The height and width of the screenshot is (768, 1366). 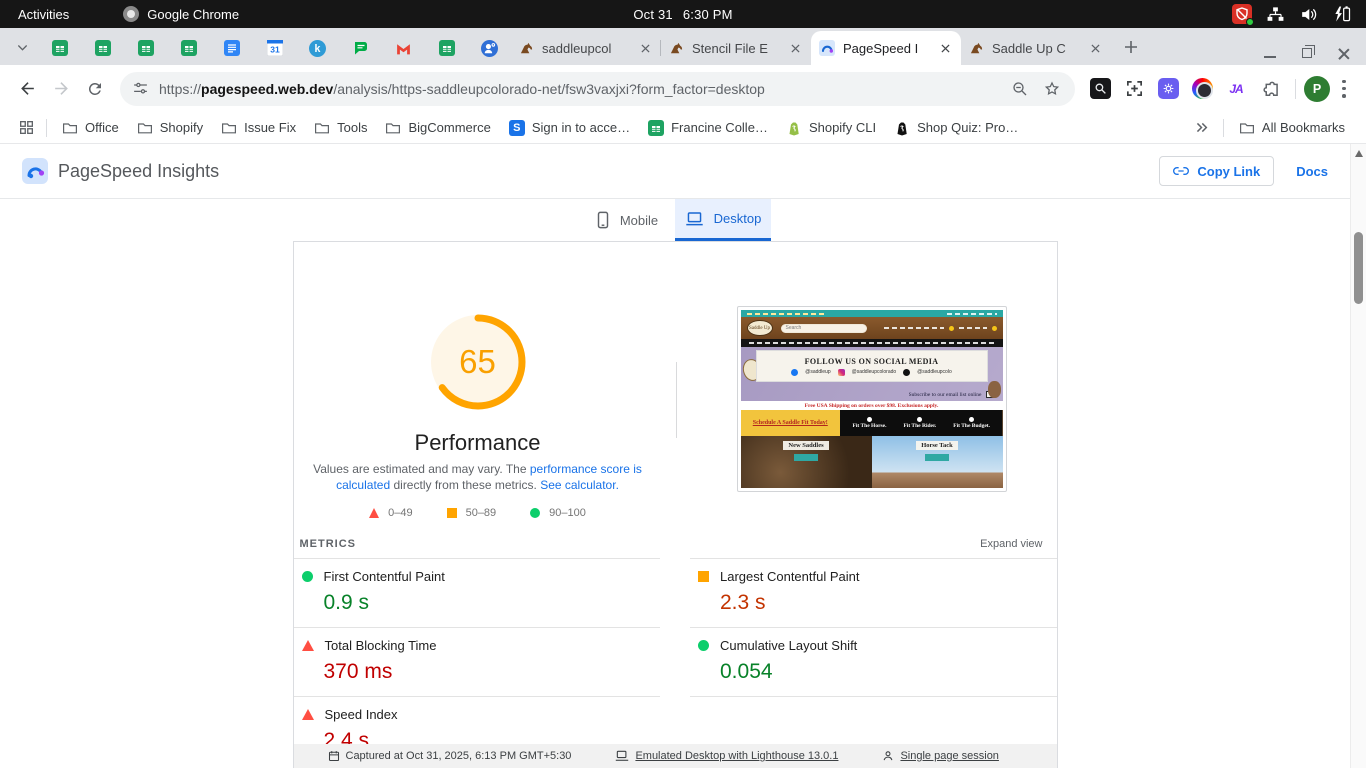 What do you see at coordinates (26, 128) in the screenshot?
I see `apps-grid-icon` at bounding box center [26, 128].